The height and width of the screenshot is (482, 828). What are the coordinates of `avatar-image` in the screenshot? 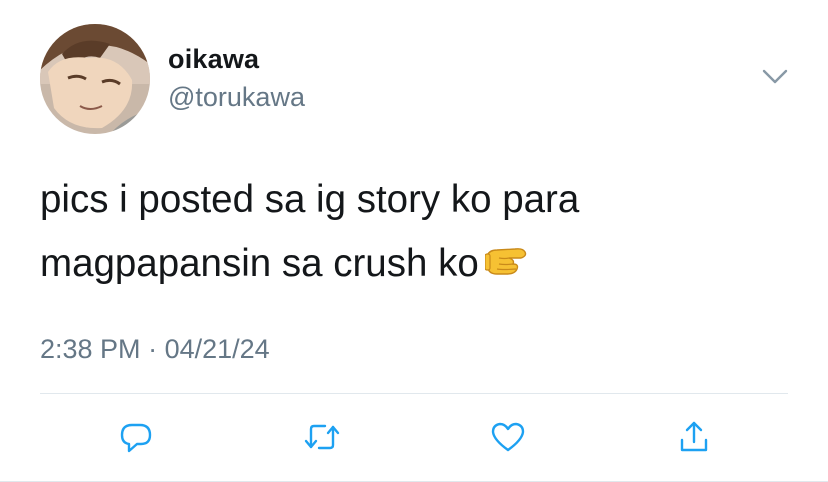 It's located at (95, 79).